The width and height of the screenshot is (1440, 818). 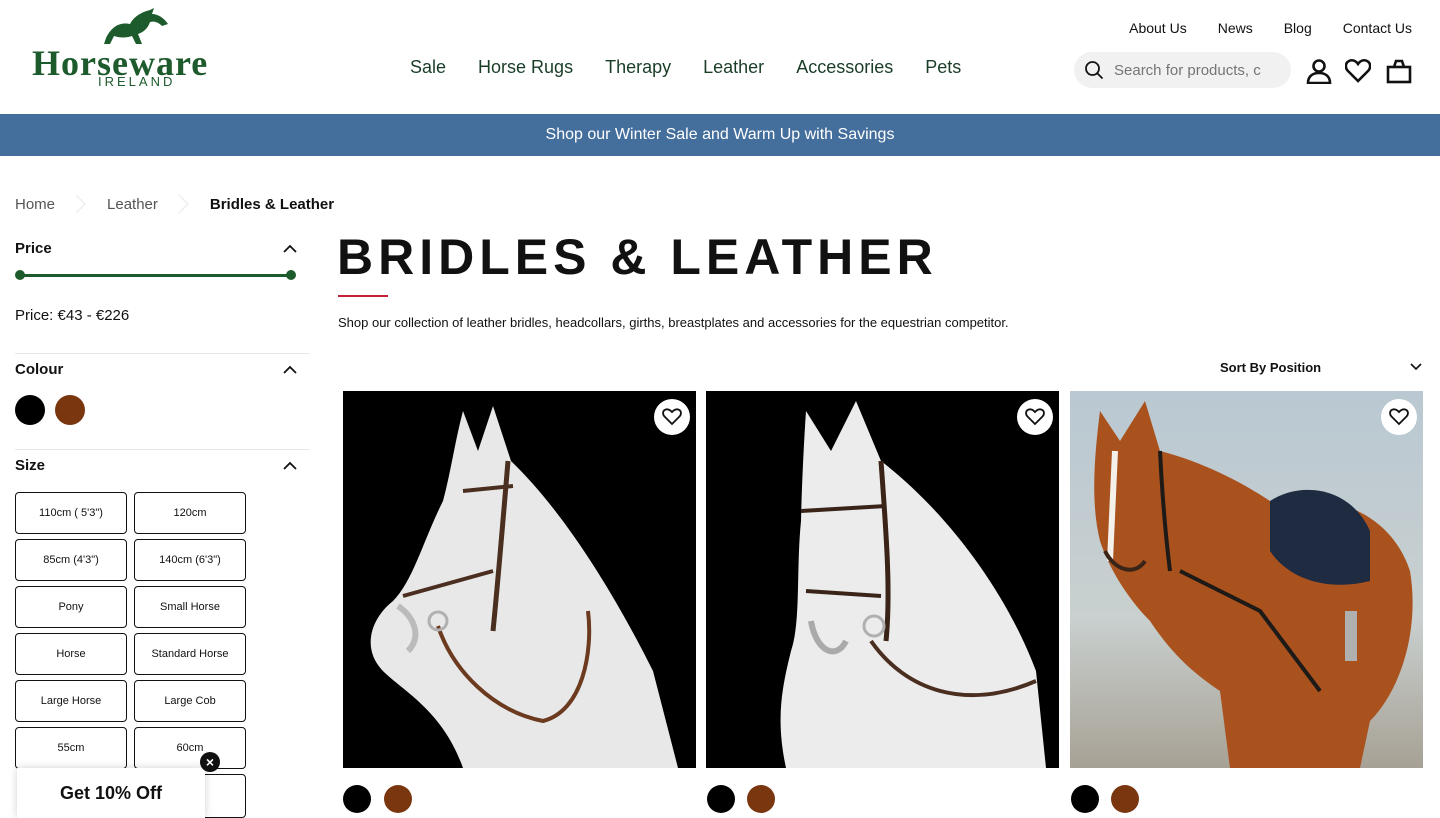 I want to click on search-box, so click(x=1182, y=70).